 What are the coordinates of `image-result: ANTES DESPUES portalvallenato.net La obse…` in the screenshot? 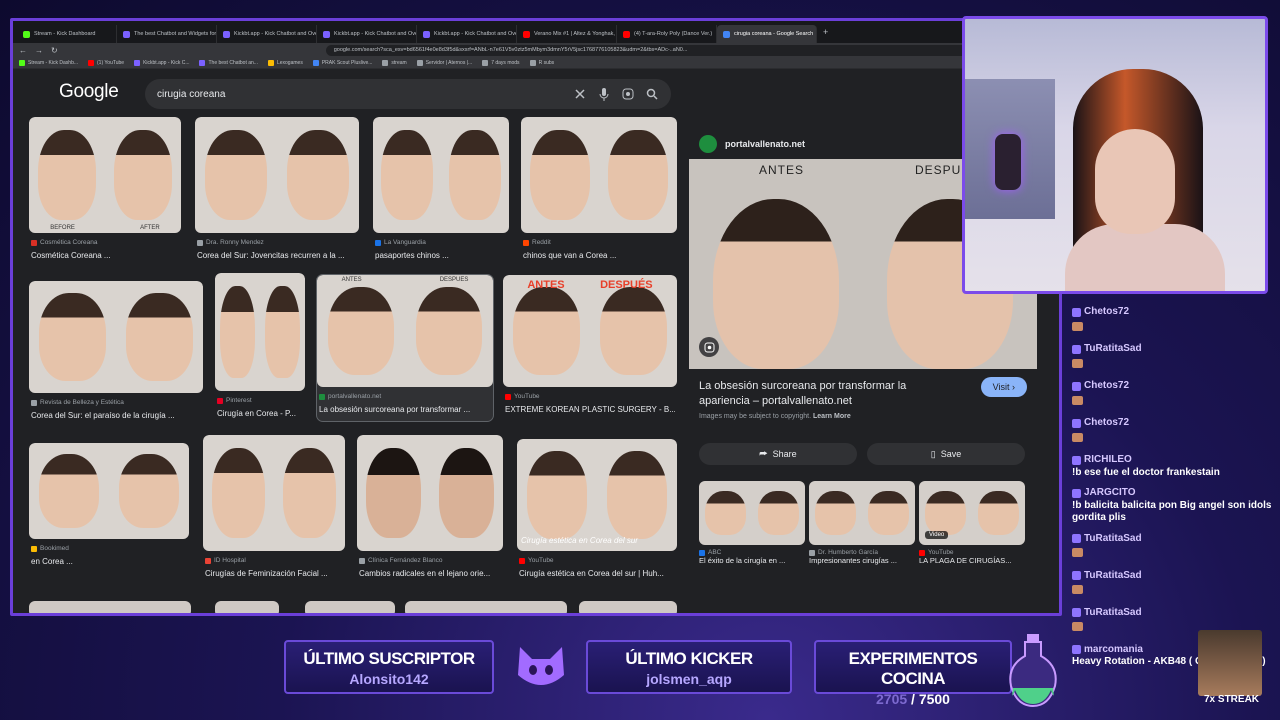 It's located at (405, 348).